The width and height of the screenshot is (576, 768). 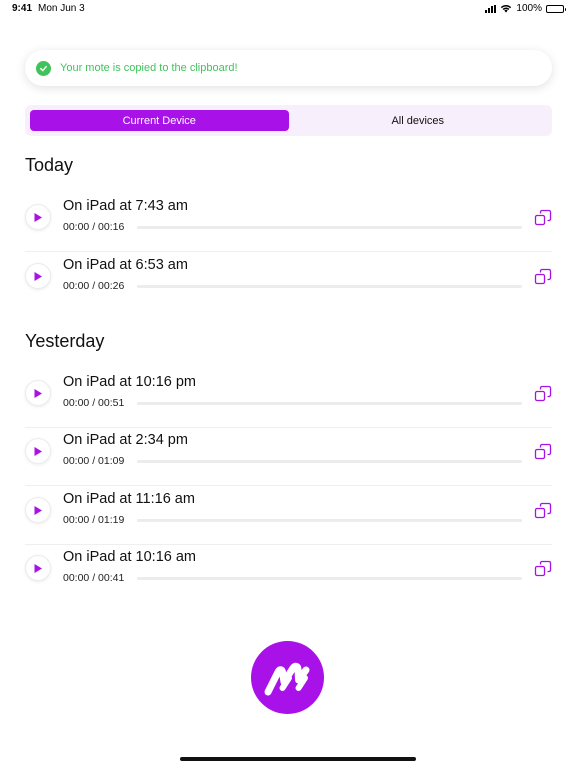 What do you see at coordinates (94, 227) in the screenshot?
I see `recording-time: 00:00 / 00:16` at bounding box center [94, 227].